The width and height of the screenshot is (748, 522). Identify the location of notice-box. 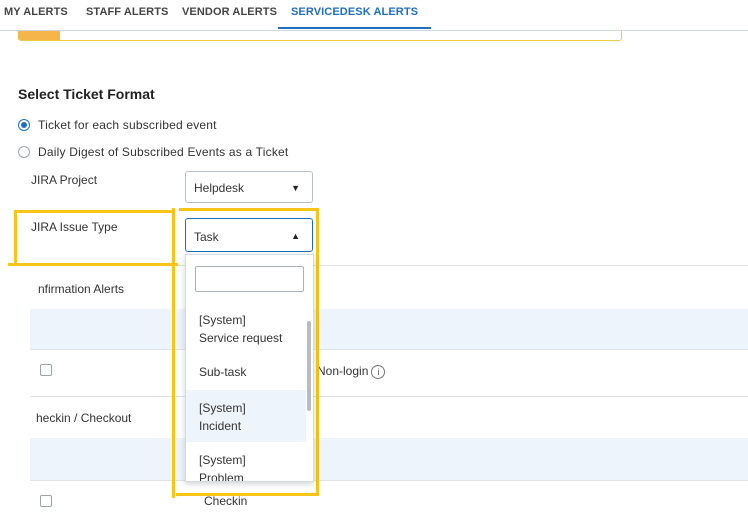
(320, 36).